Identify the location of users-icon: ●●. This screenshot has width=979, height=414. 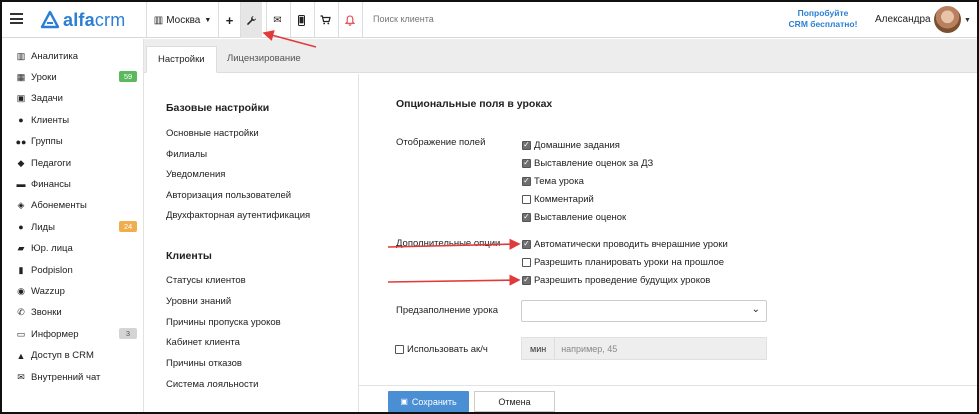
(21, 141).